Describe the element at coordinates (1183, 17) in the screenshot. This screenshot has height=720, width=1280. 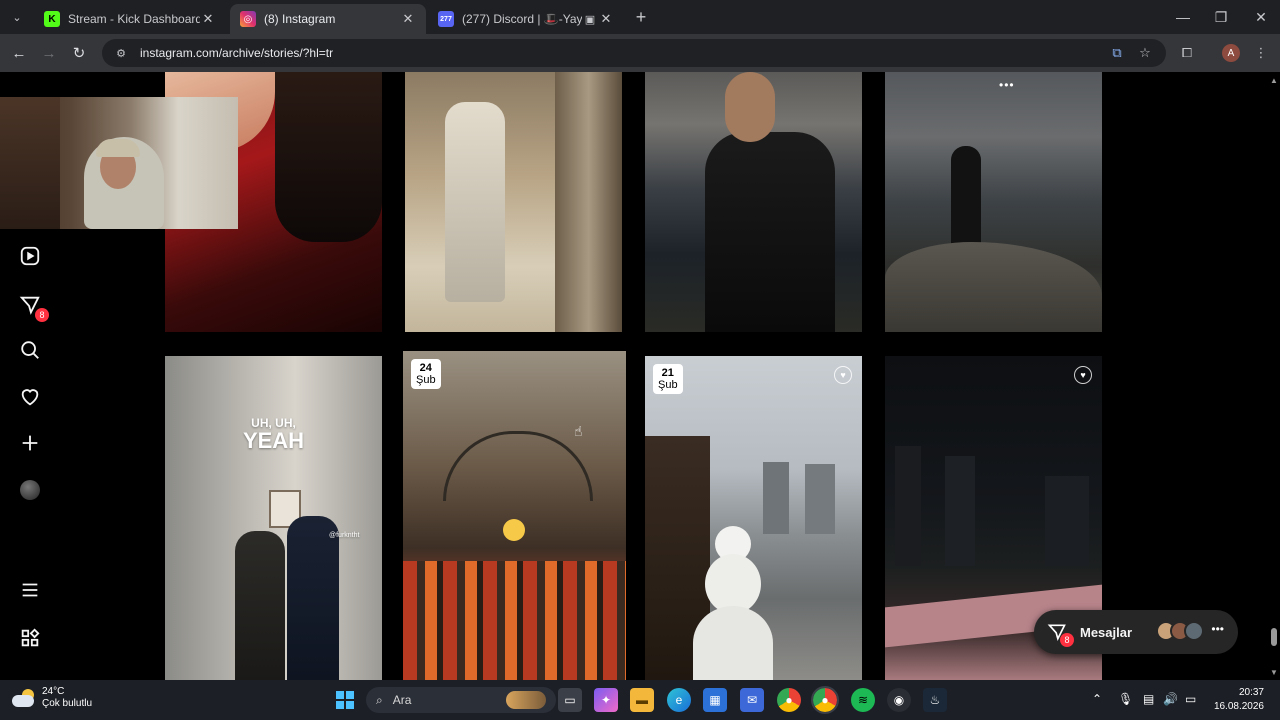
I see `minimize-button: —` at that location.